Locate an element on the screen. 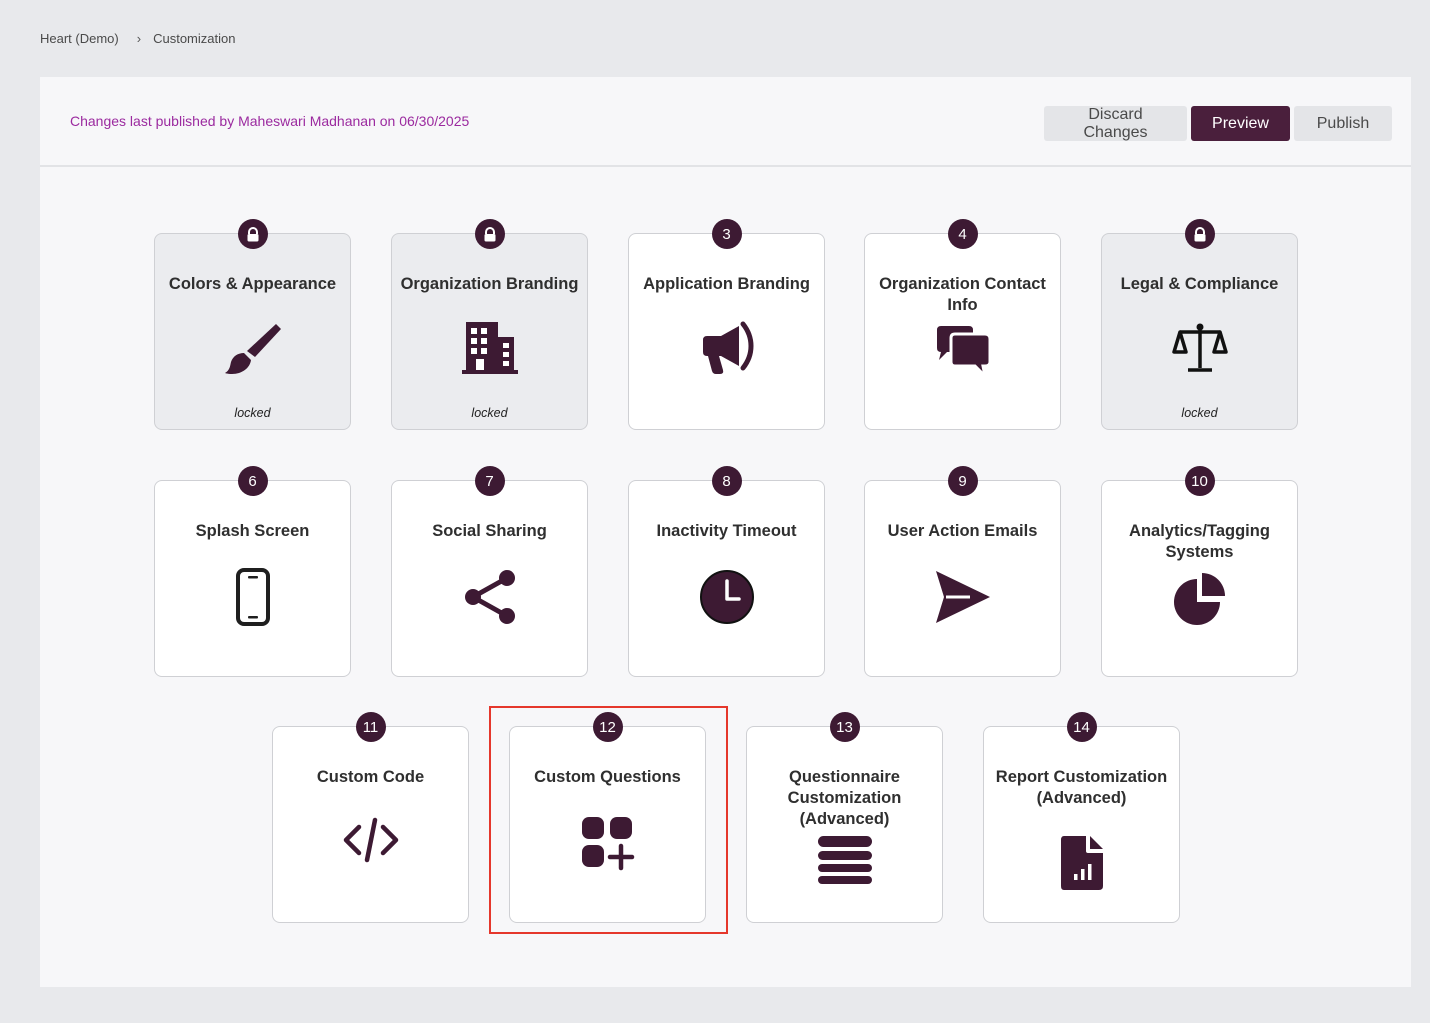 The height and width of the screenshot is (1023, 1430). step-badge: 13 is located at coordinates (844, 727).